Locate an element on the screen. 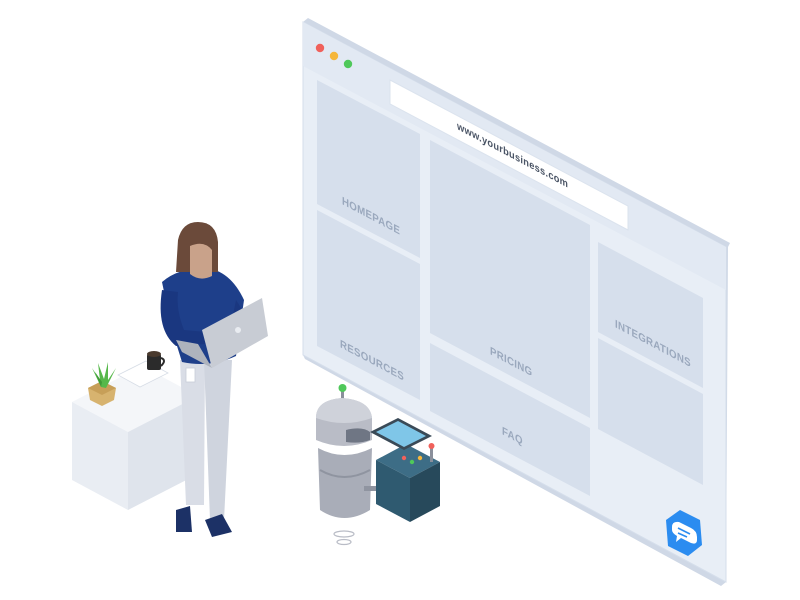  woman-with-laptop is located at coordinates (214, 379).